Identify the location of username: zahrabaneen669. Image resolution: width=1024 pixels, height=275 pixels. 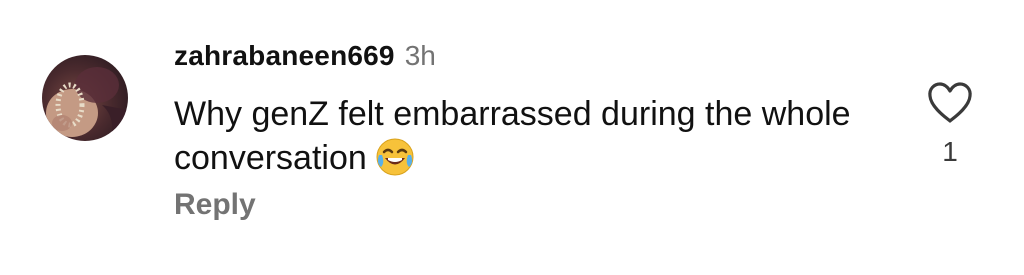
(284, 56).